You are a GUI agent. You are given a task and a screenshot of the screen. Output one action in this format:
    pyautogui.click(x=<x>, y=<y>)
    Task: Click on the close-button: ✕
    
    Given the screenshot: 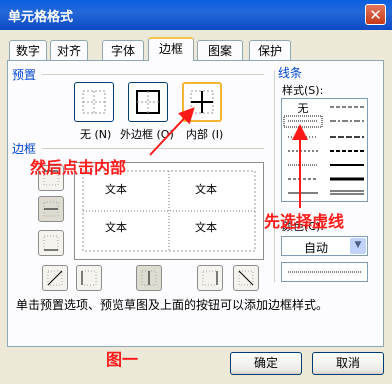 What is the action you would take?
    pyautogui.click(x=375, y=14)
    